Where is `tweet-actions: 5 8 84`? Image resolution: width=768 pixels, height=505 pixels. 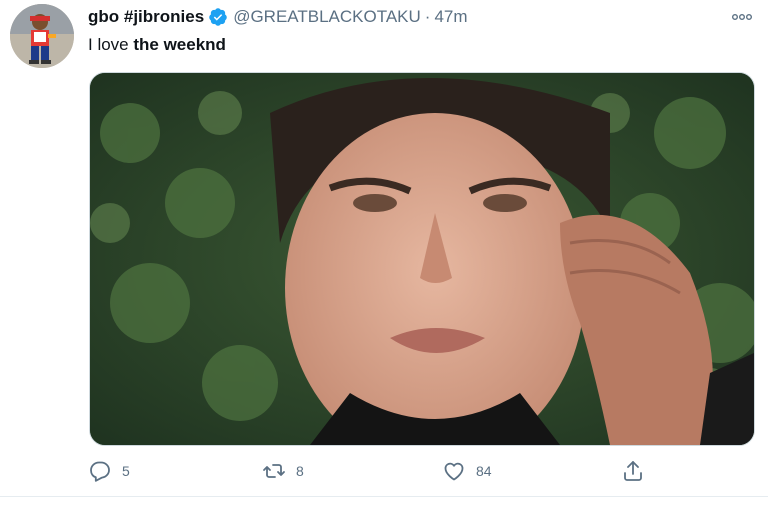 tweet-actions: 5 8 84 is located at coordinates (384, 471).